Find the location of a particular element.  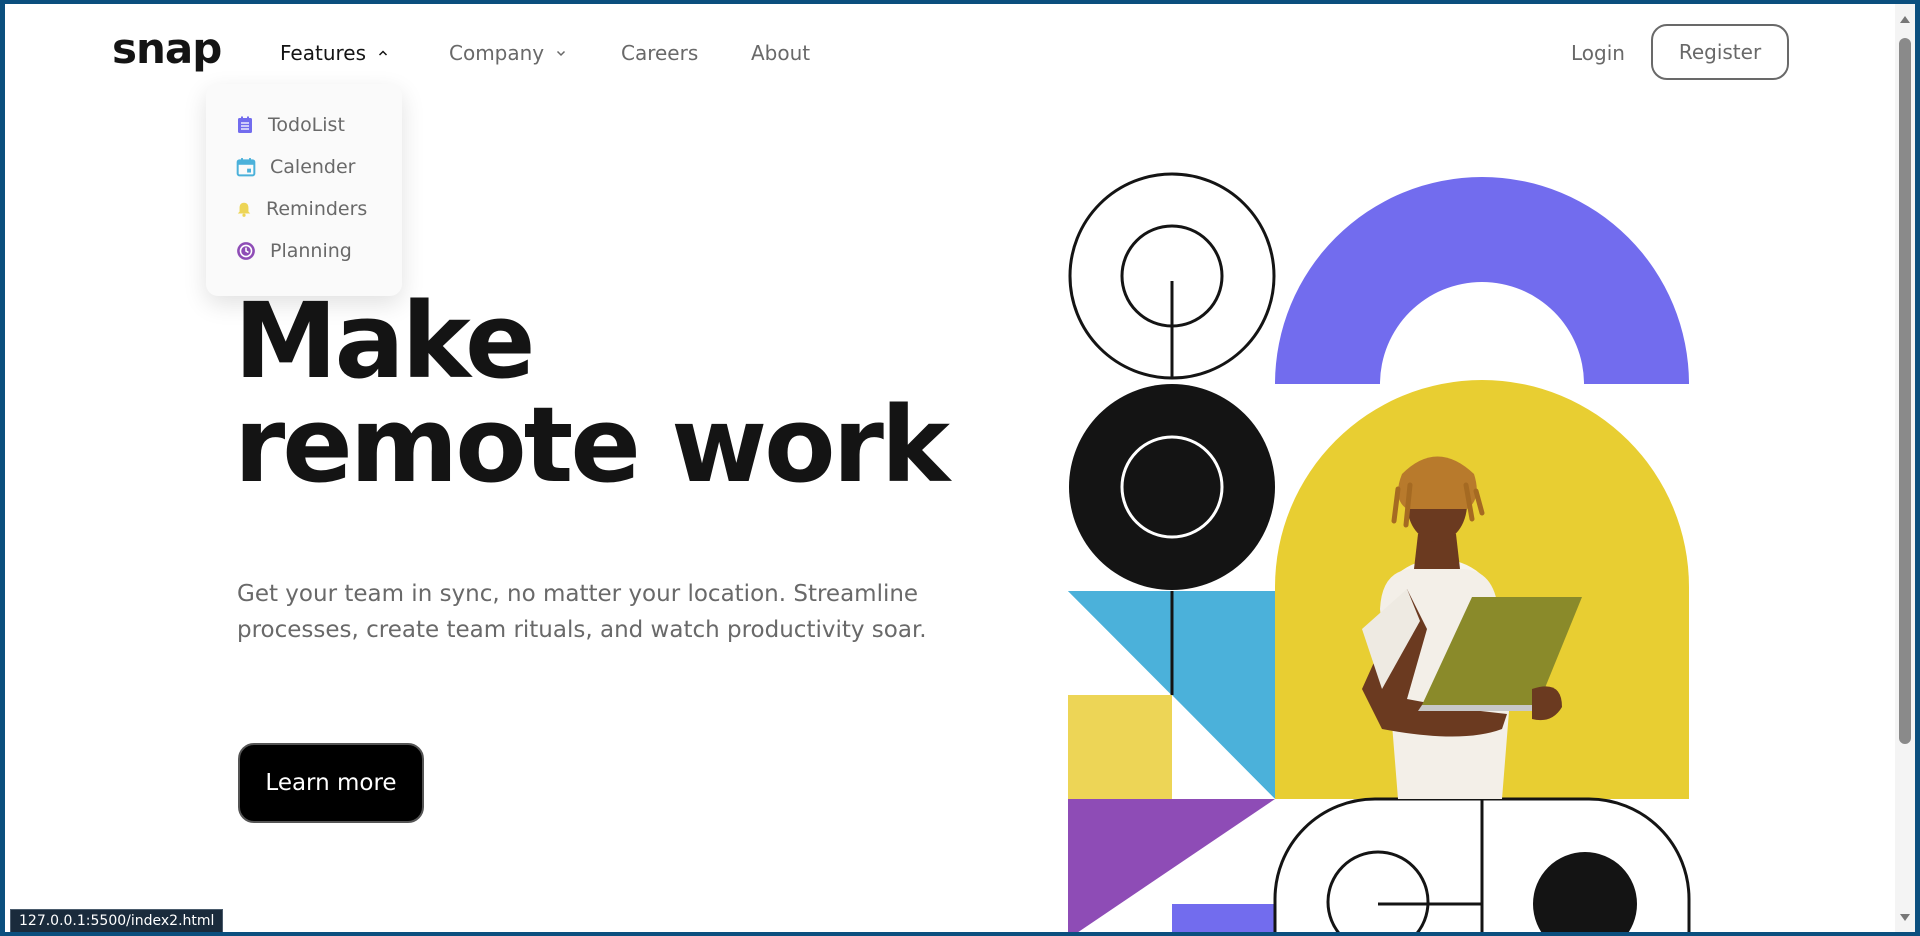

nav-careers-label: Careers is located at coordinates (660, 53).